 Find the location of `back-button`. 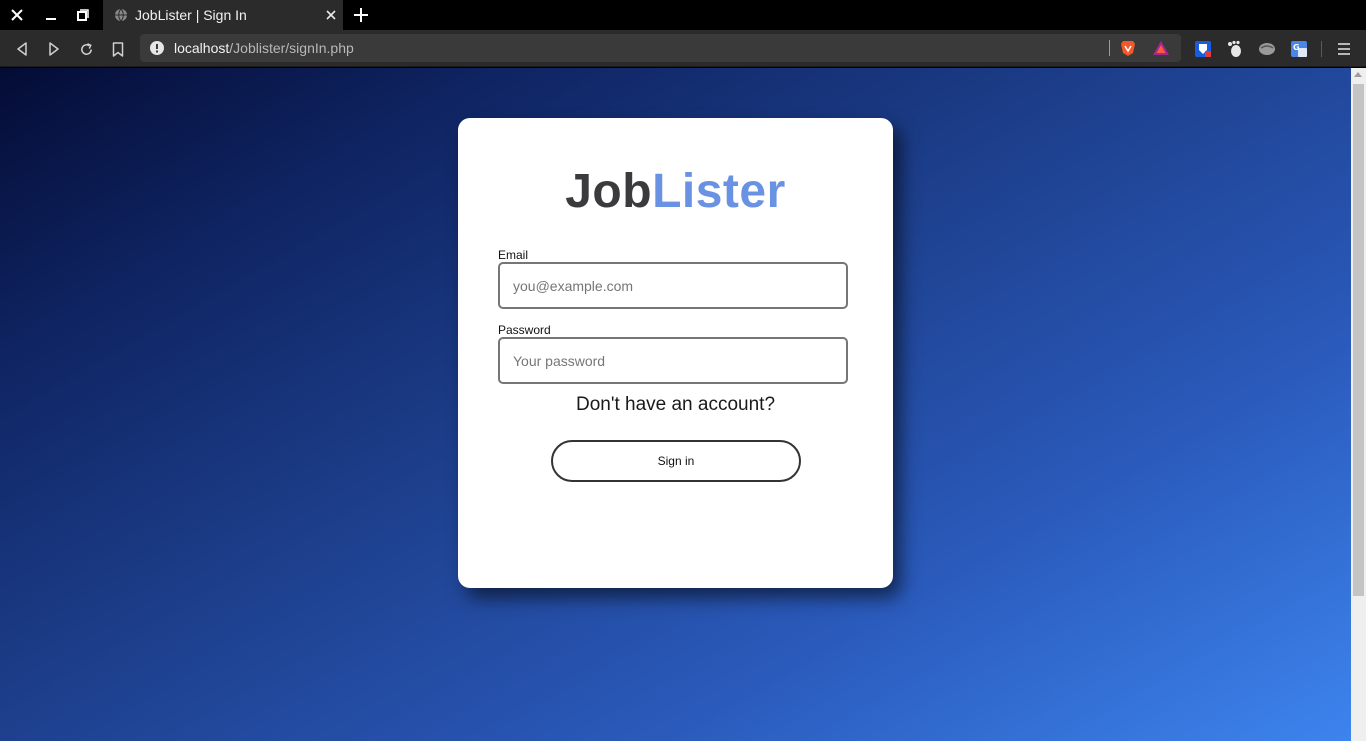

back-button is located at coordinates (22, 49).